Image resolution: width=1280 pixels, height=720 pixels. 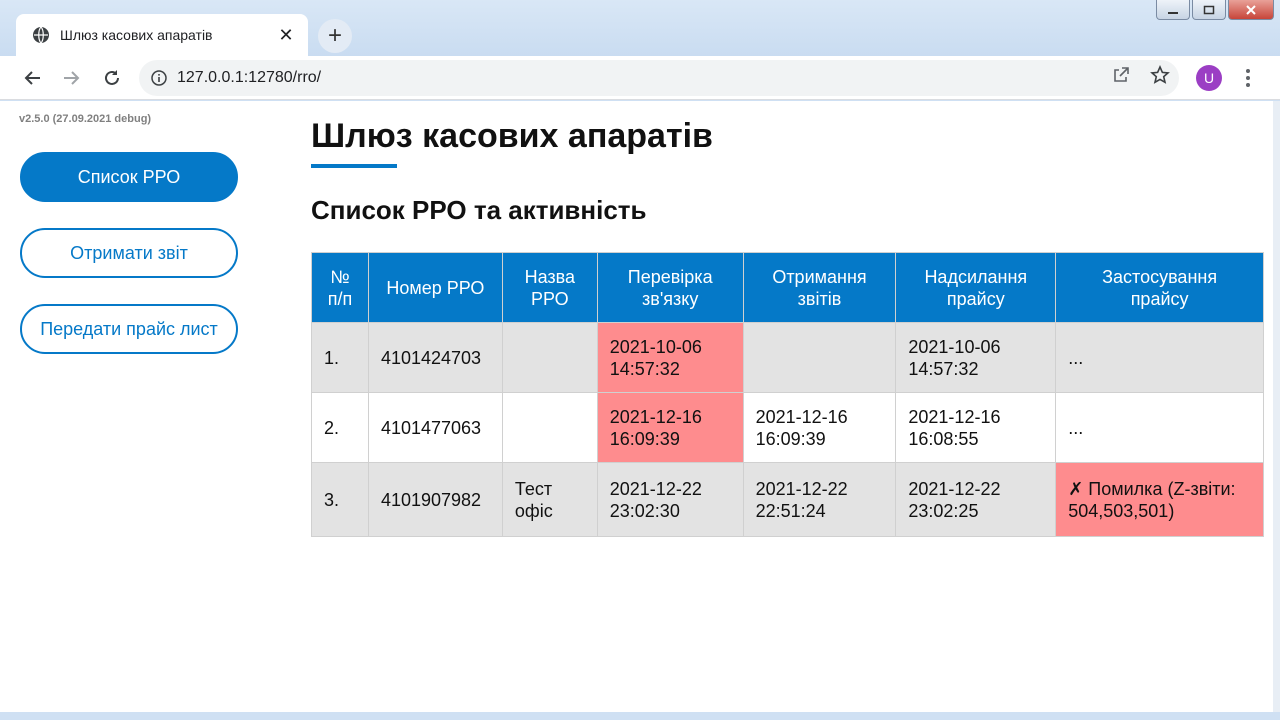 What do you see at coordinates (1248, 78) in the screenshot?
I see `menu-icon` at bounding box center [1248, 78].